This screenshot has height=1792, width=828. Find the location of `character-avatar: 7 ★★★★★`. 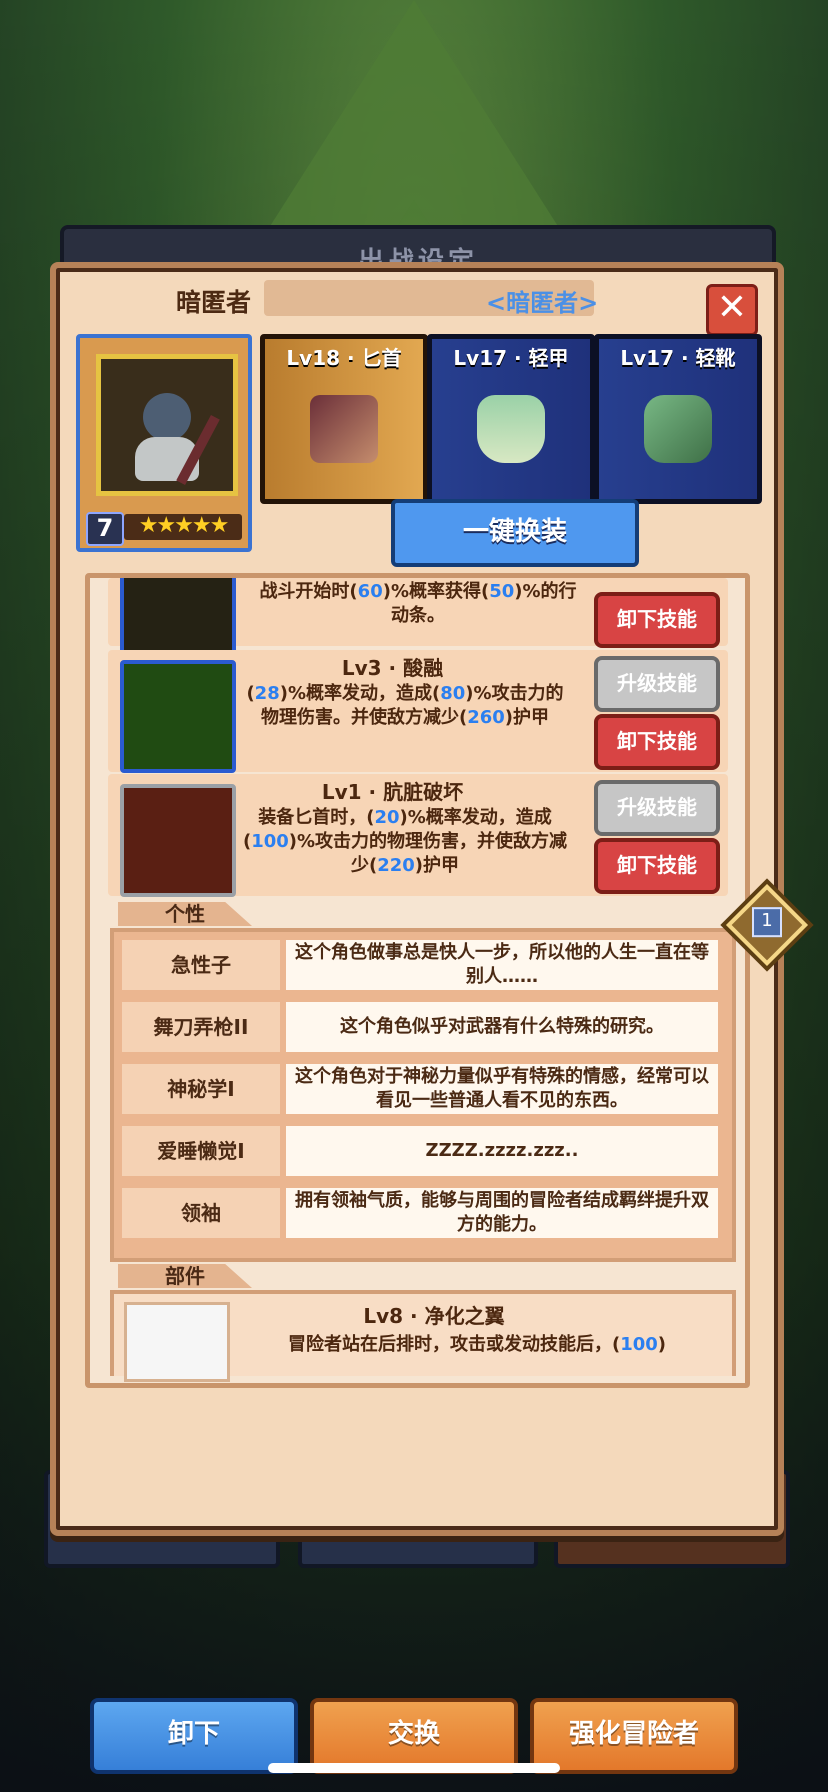

character-avatar: 7 ★★★★★ is located at coordinates (164, 443).